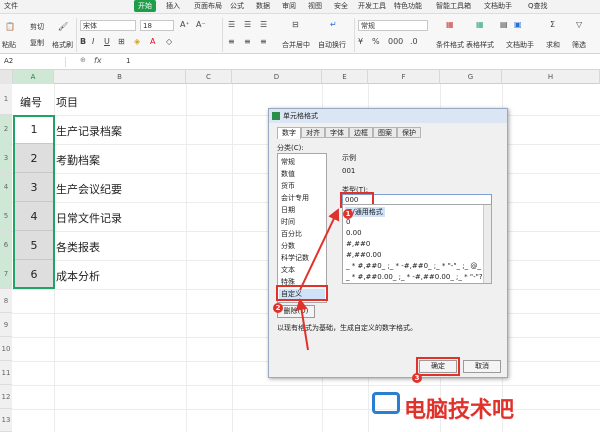 Image resolution: width=600 pixels, height=432 pixels. I want to click on annotation-arrows, so click(317, 279).